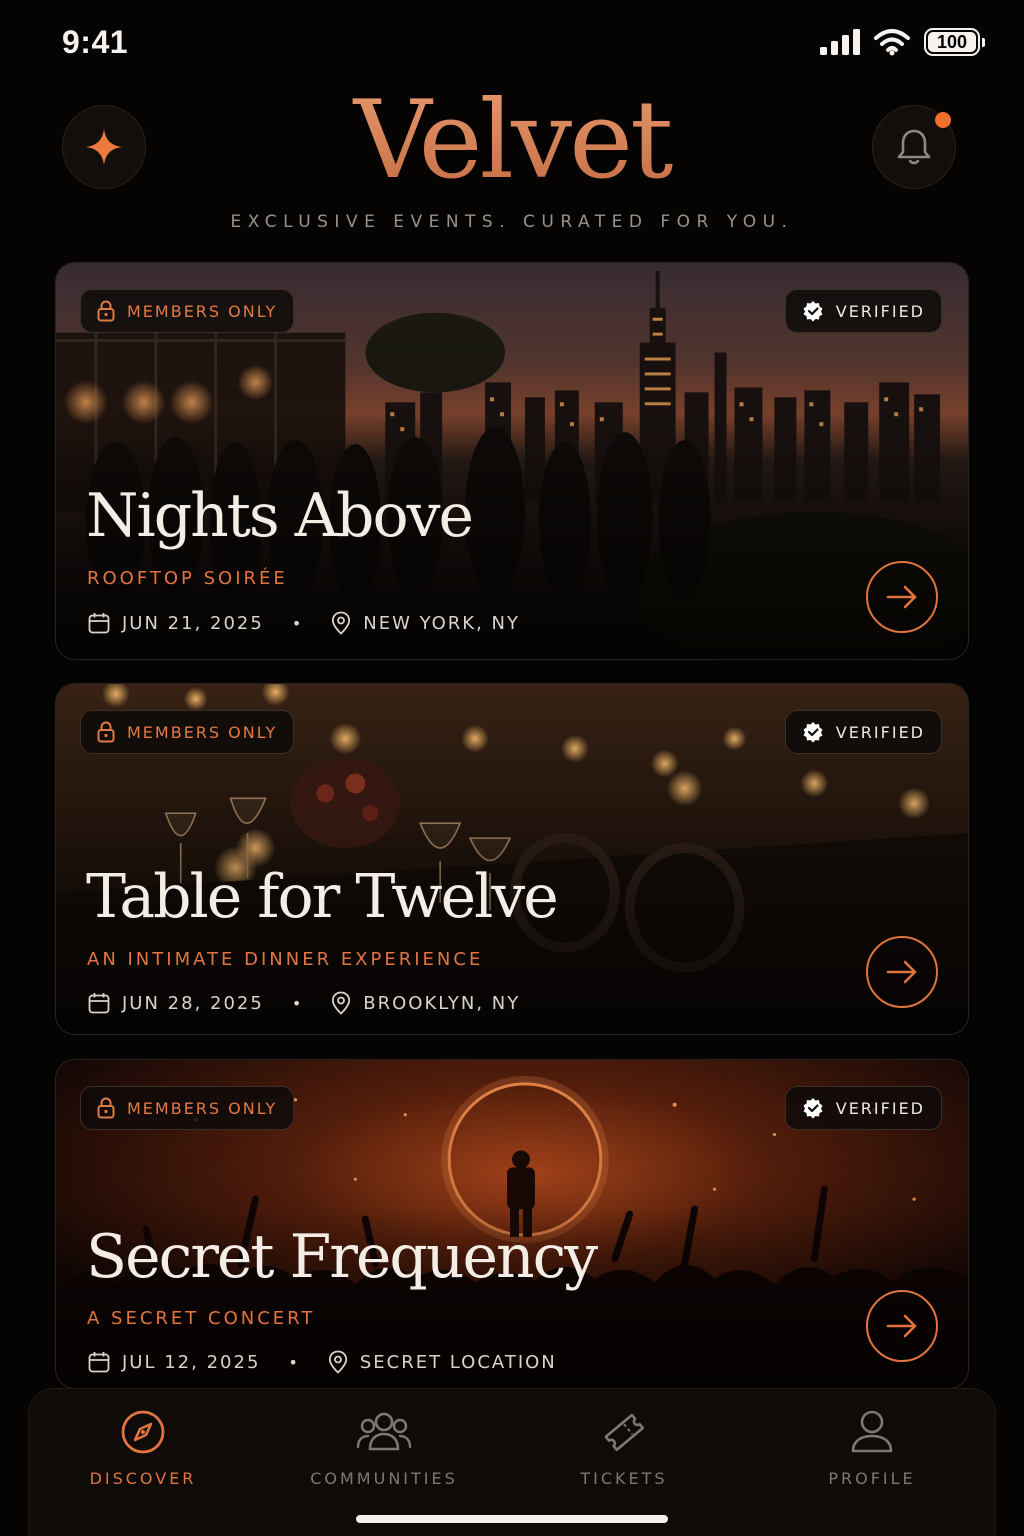  What do you see at coordinates (943, 120) in the screenshot?
I see `notification-dot` at bounding box center [943, 120].